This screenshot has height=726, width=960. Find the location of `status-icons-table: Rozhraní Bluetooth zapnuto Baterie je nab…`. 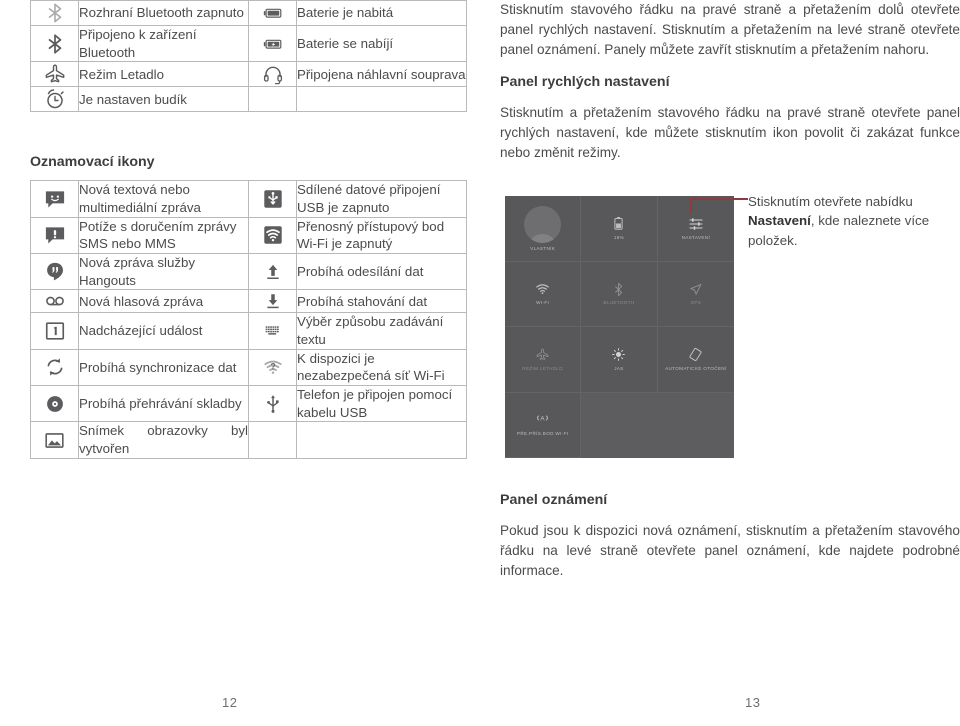

status-icons-table: Rozhraní Bluetooth zapnuto Baterie je nab… is located at coordinates (248, 56).